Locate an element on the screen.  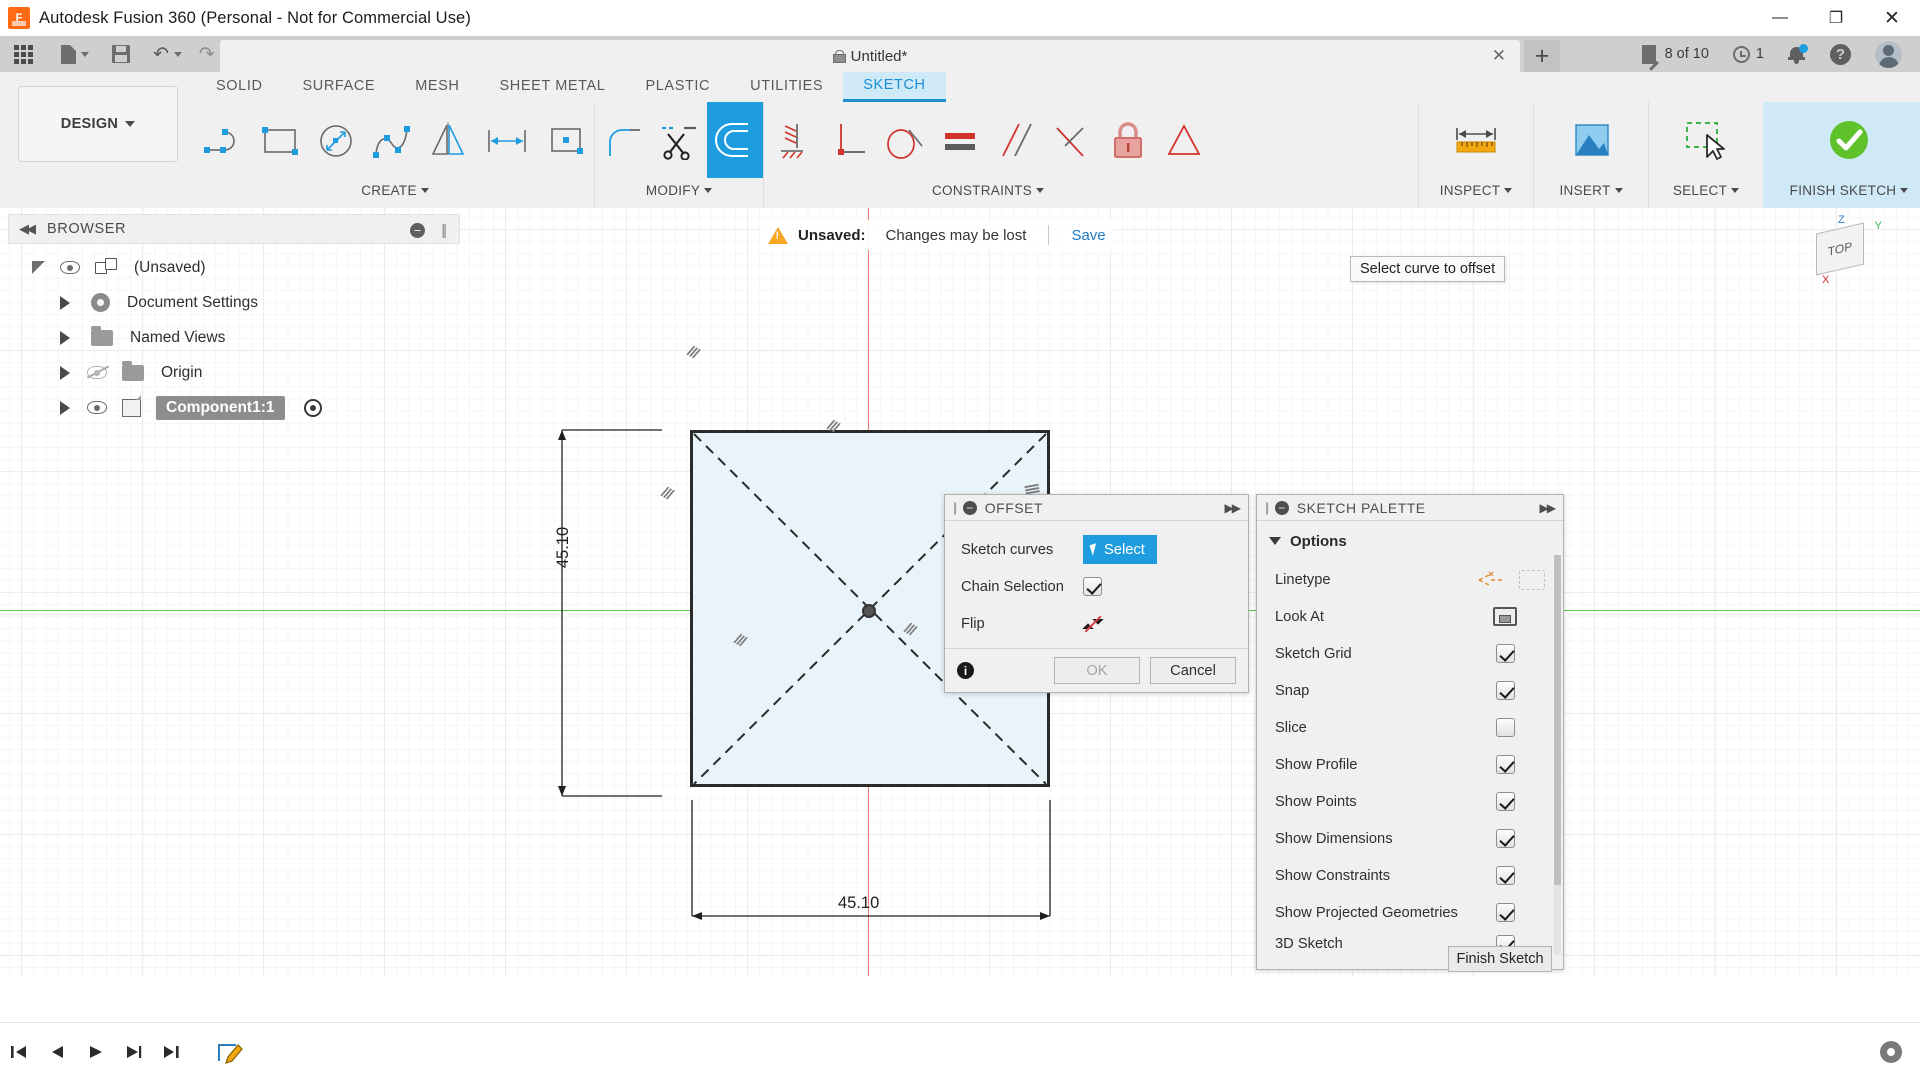
chain-selection-checkbox is located at coordinates (1092, 586).